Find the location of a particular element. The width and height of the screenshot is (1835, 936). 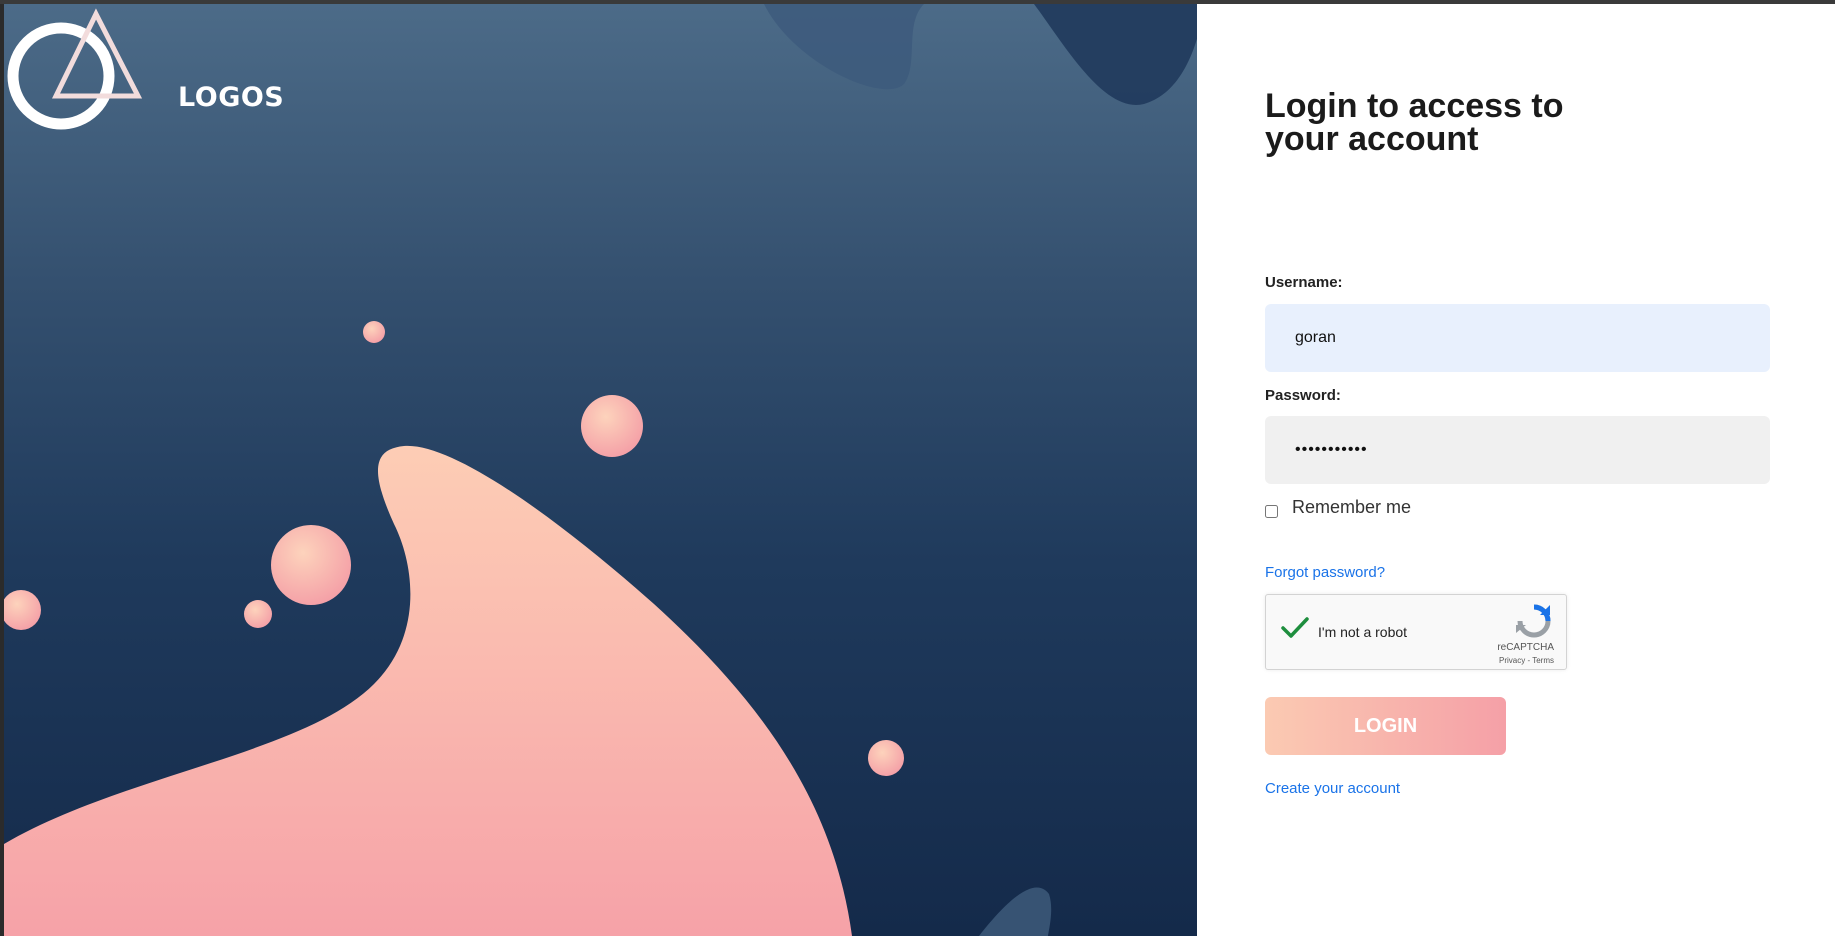

recaptcha-logo-icon is located at coordinates (1533, 621).